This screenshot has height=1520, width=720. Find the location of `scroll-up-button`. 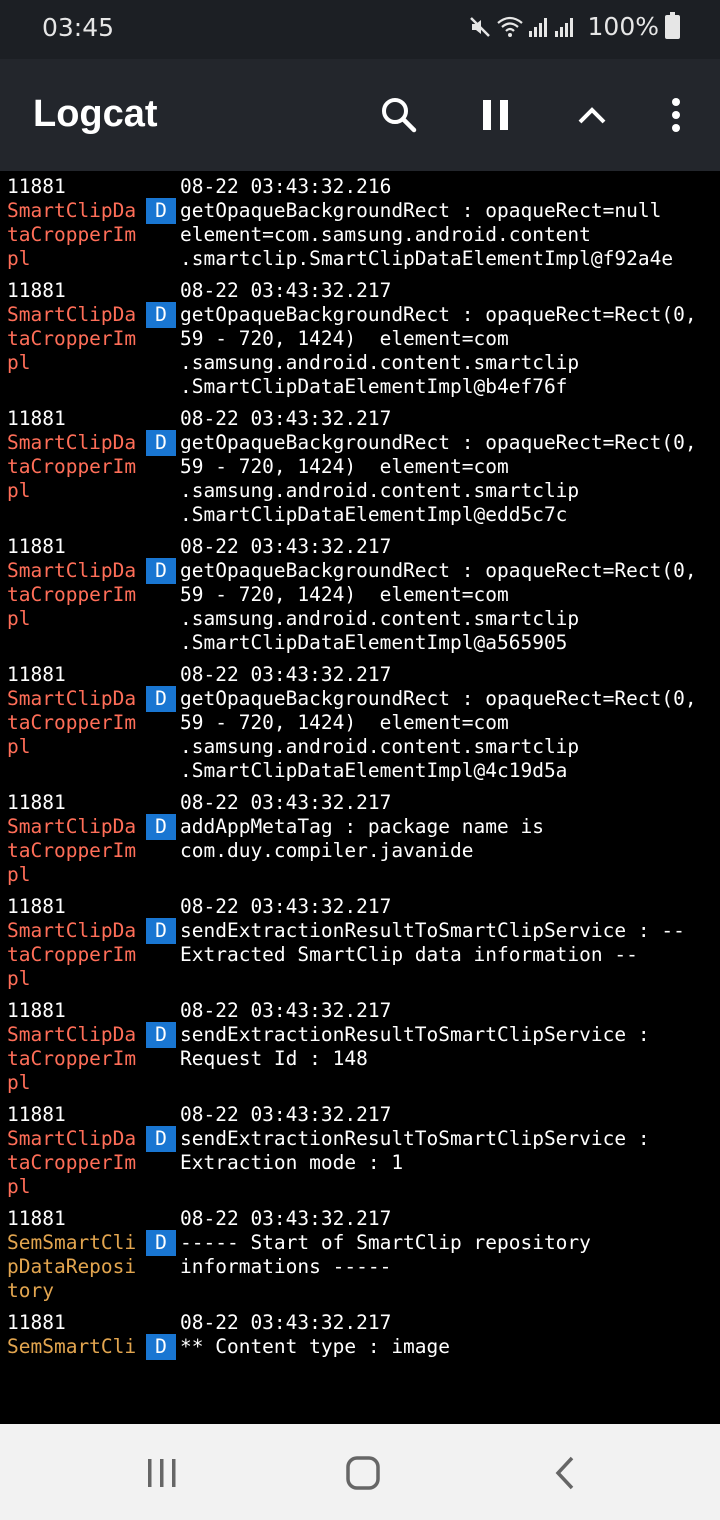

scroll-up-button is located at coordinates (592, 115).